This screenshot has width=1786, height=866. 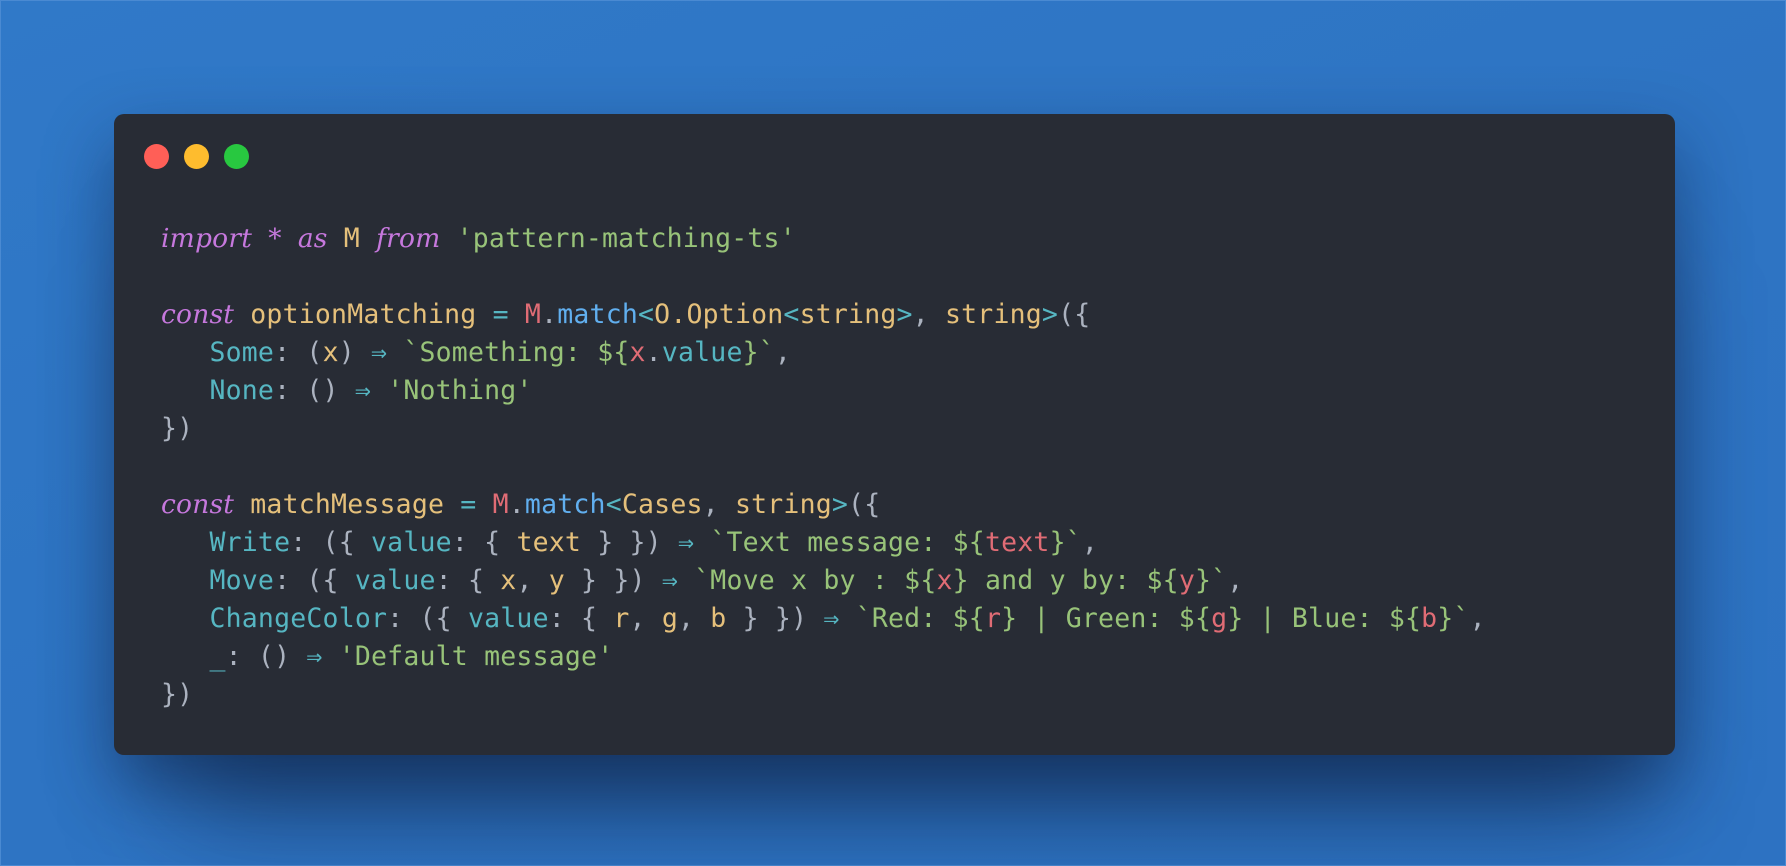 What do you see at coordinates (236, 156) in the screenshot?
I see `maximize-button` at bounding box center [236, 156].